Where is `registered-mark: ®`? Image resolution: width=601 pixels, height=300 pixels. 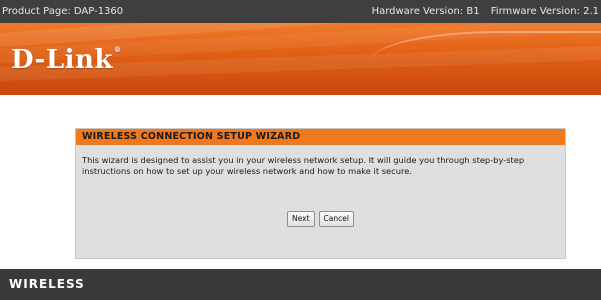 registered-mark: ® is located at coordinates (117, 49).